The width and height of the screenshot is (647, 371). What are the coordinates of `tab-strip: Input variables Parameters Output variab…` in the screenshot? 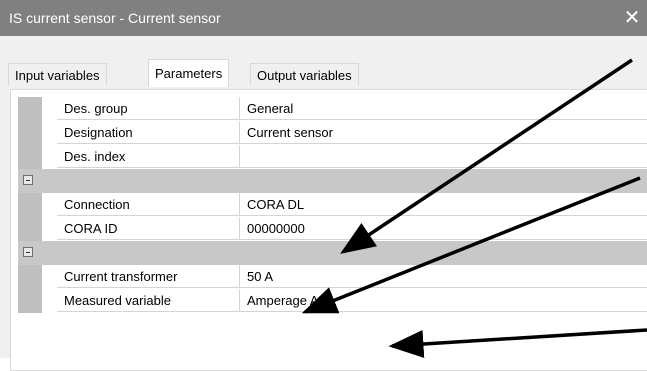 It's located at (323, 63).